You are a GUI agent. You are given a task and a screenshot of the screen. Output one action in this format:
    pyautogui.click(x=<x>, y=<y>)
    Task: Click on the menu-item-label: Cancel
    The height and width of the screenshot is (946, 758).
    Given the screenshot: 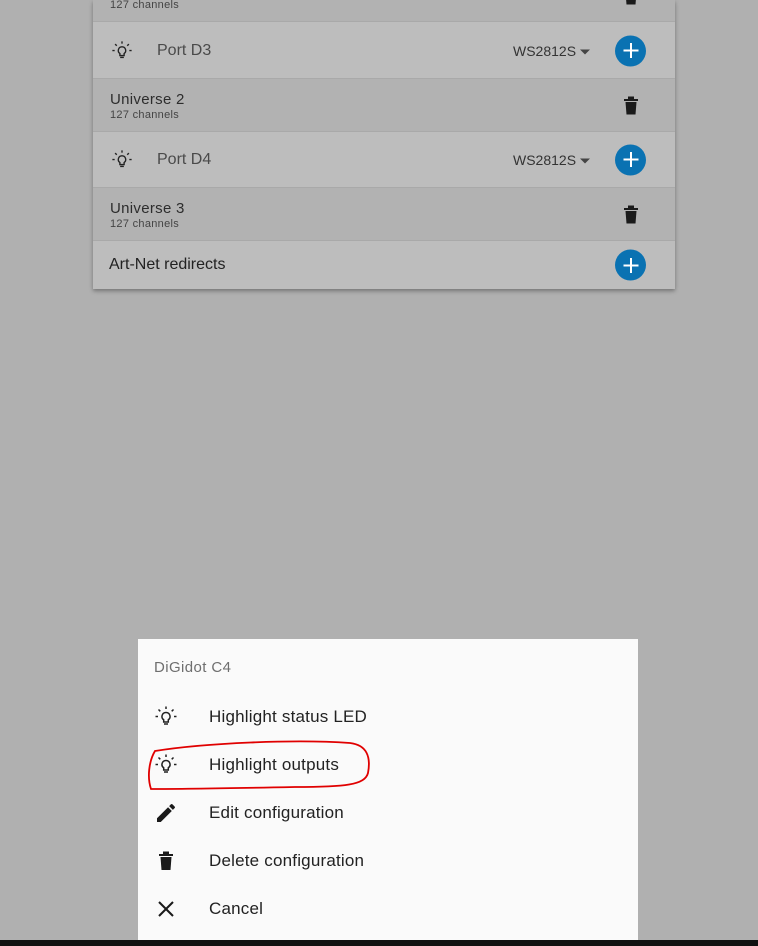 What is the action you would take?
    pyautogui.click(x=236, y=908)
    